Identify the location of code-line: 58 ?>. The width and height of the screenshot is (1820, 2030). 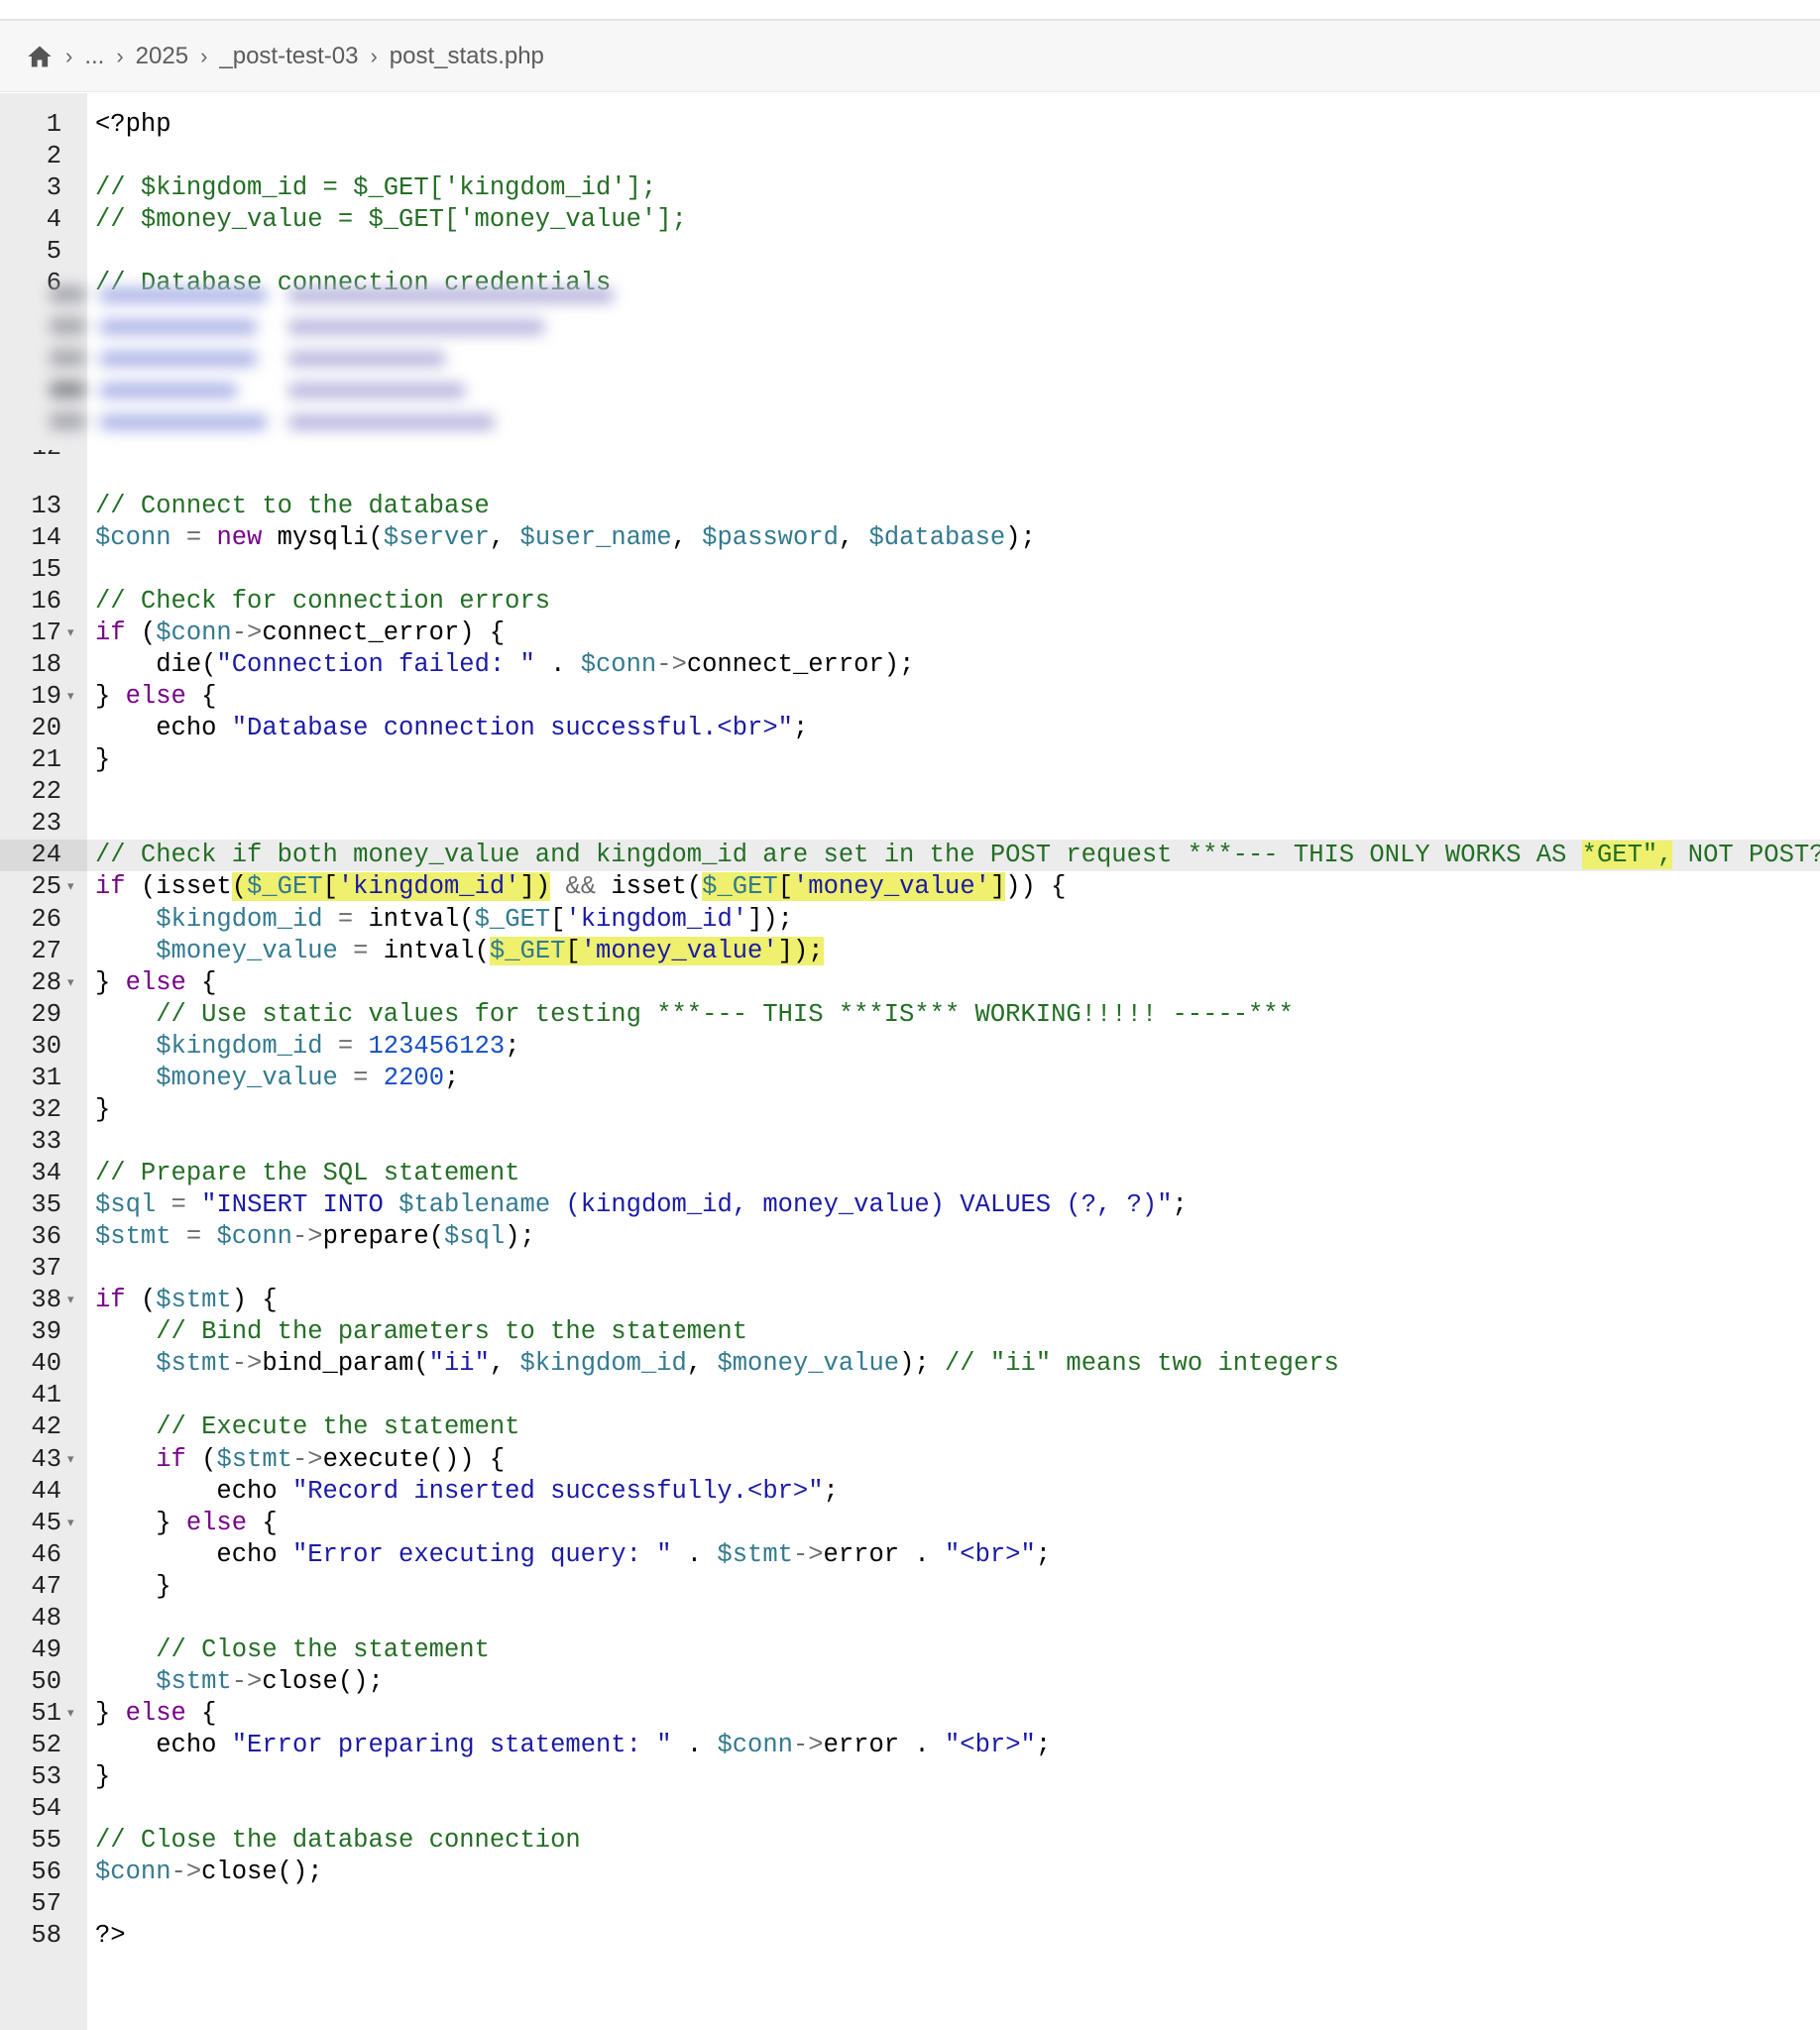
(910, 1936).